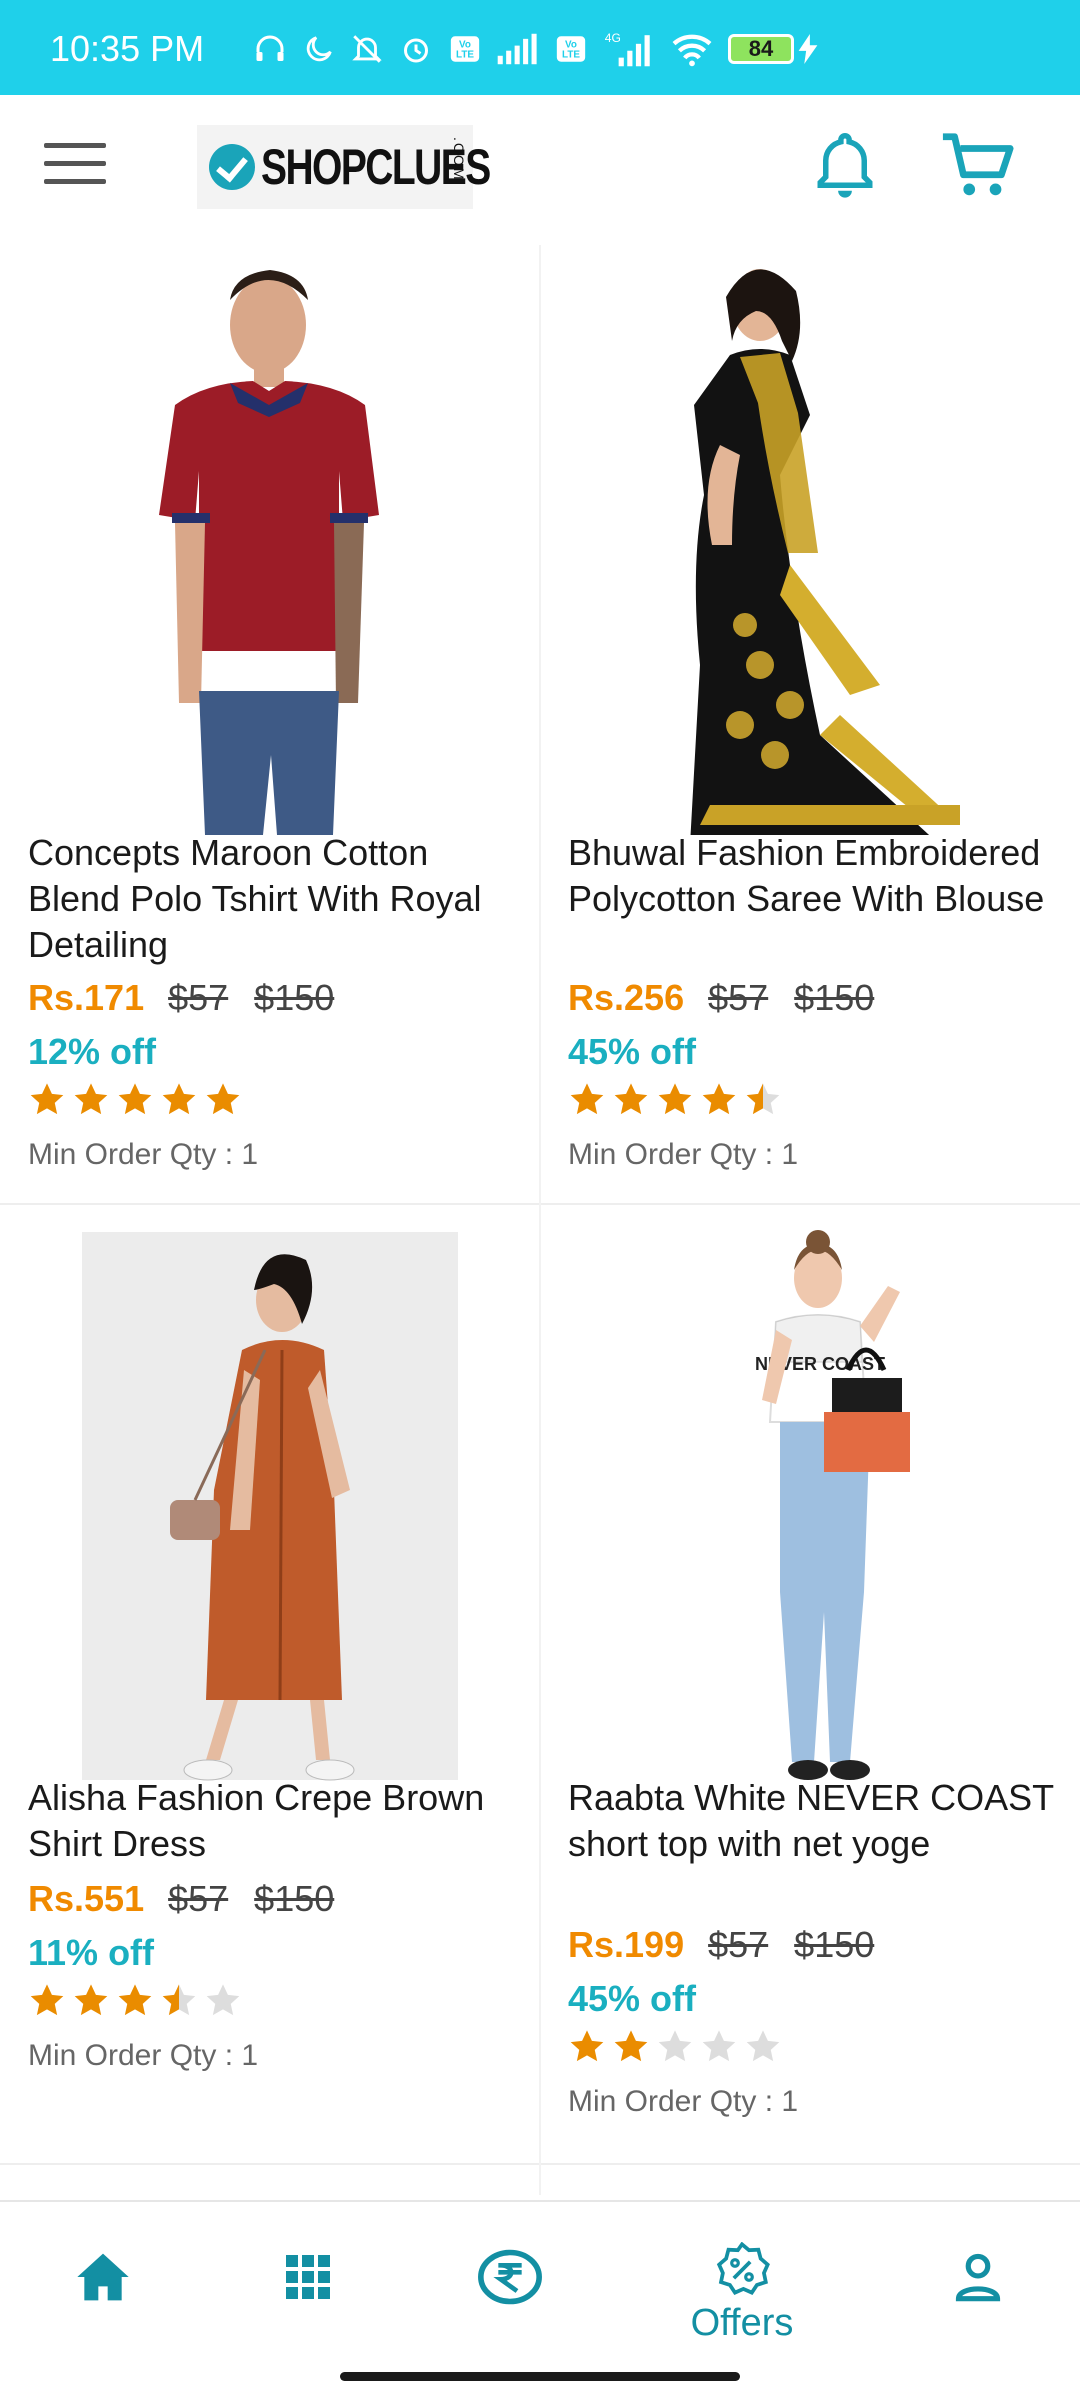 This screenshot has width=1080, height=2402. I want to click on moon-icon, so click(319, 49).